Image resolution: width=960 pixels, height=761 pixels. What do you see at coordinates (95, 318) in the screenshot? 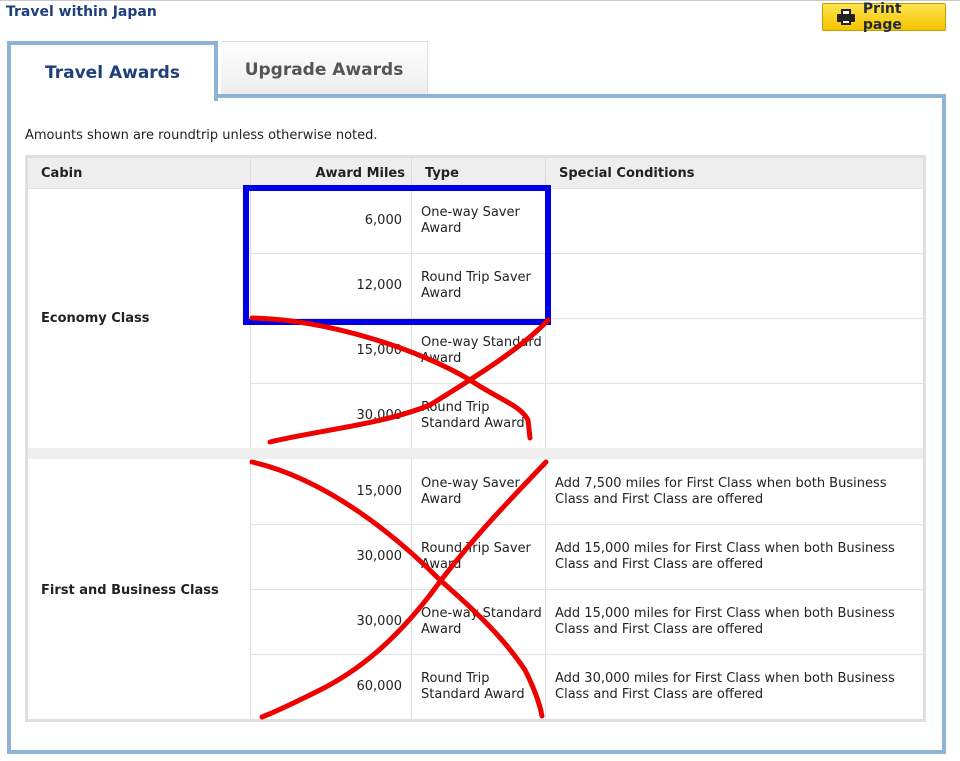
I see `cabin-economy: Economy Class` at bounding box center [95, 318].